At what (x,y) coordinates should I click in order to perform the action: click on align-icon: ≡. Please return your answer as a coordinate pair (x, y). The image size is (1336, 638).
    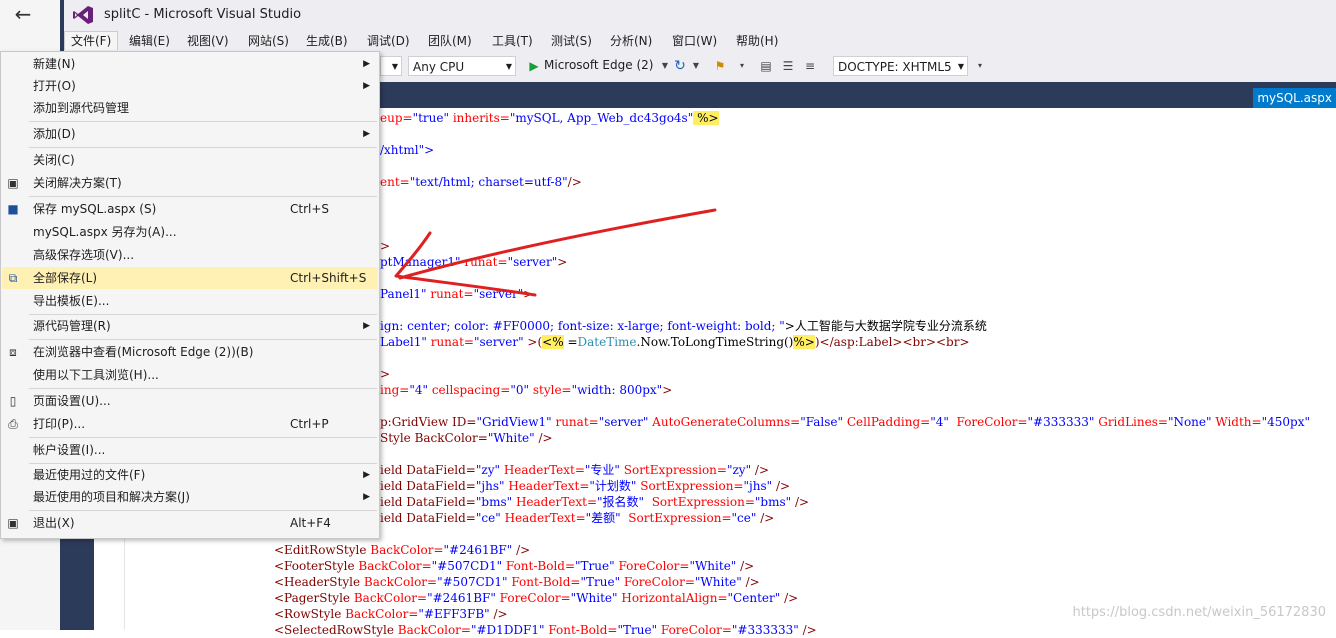
    Looking at the image, I should click on (810, 66).